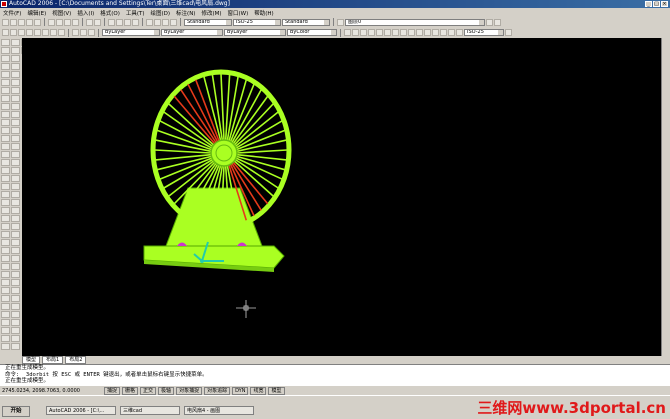 The image size is (670, 419). Describe the element at coordinates (157, 22) in the screenshot. I see `design-center-icon` at that location.